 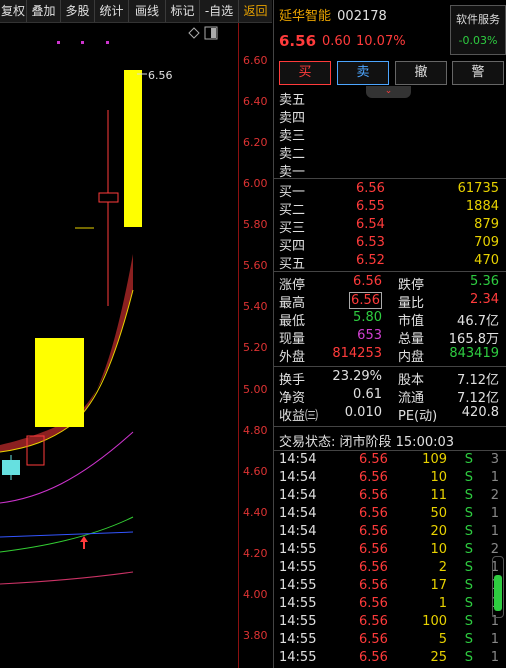 What do you see at coordinates (390, 190) in the screenshot?
I see `buy-order-row: 买一 6.56 61735` at bounding box center [390, 190].